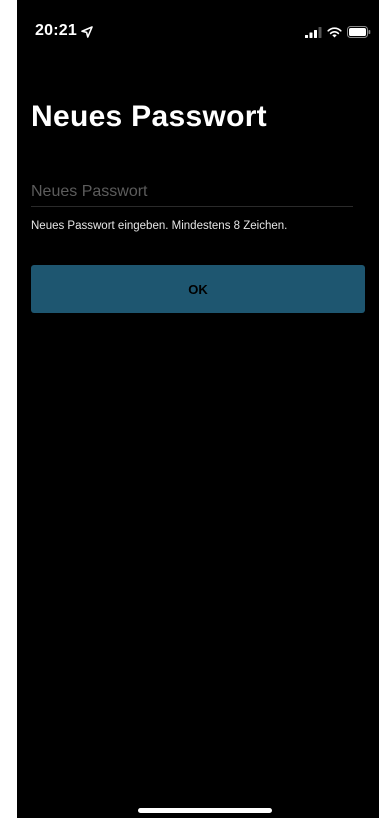  What do you see at coordinates (198, 32) in the screenshot?
I see `status-bar: 20:21` at bounding box center [198, 32].